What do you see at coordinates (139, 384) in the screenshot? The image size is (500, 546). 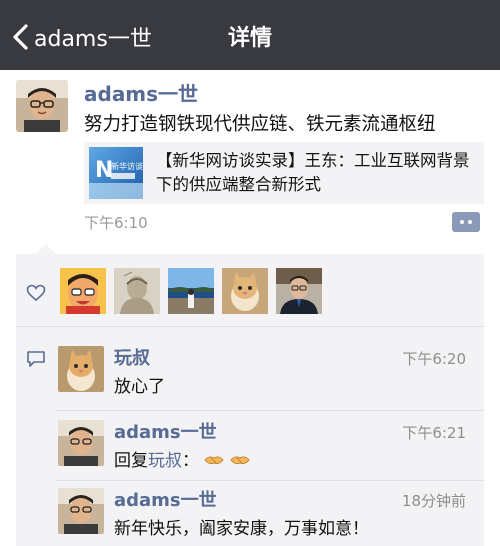 I see `comment-text: 放心了` at bounding box center [139, 384].